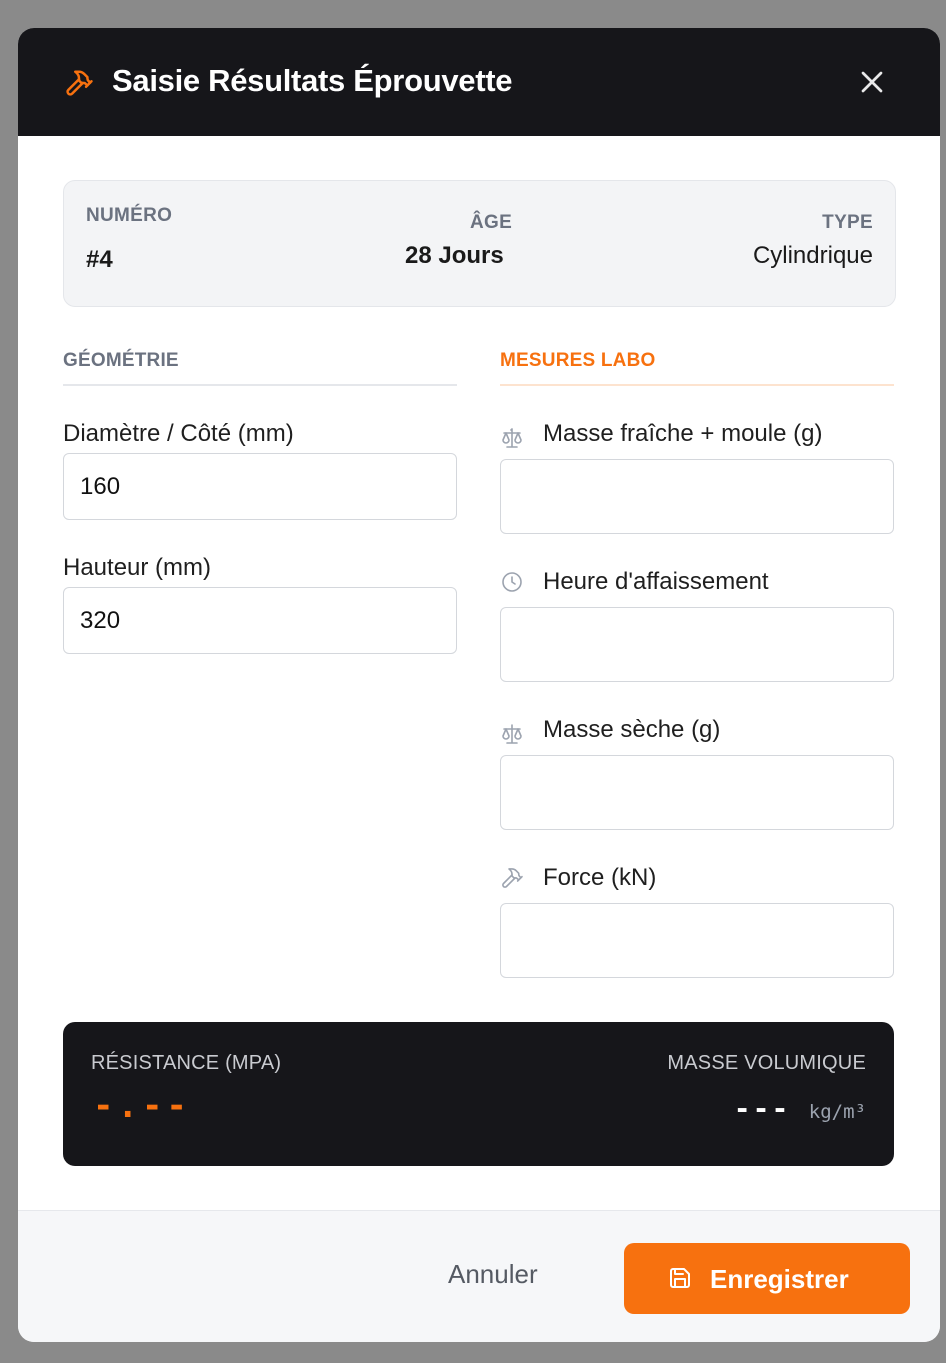 This screenshot has height=1363, width=946. What do you see at coordinates (697, 644) in the screenshot?
I see `slump-time-input` at bounding box center [697, 644].